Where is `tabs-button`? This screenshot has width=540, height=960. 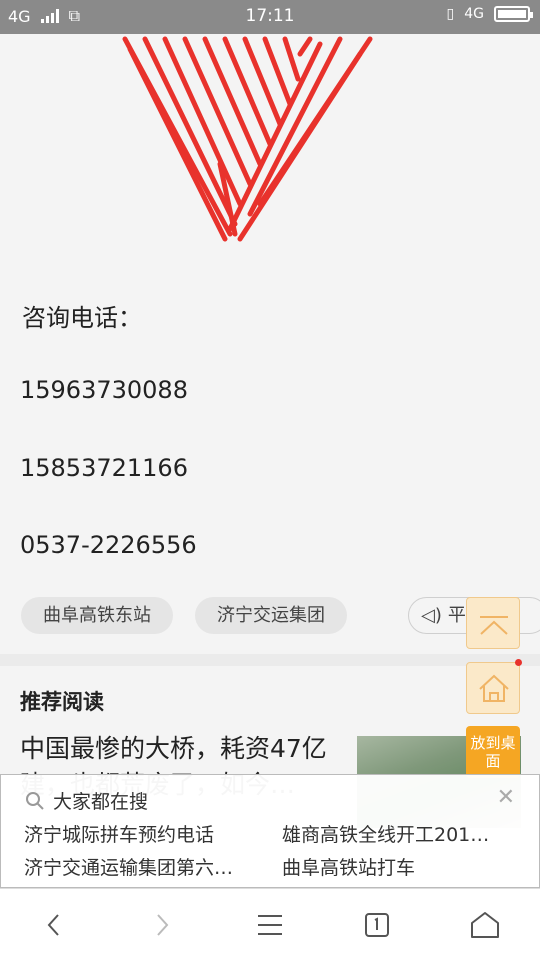 tabs-button is located at coordinates (377, 925).